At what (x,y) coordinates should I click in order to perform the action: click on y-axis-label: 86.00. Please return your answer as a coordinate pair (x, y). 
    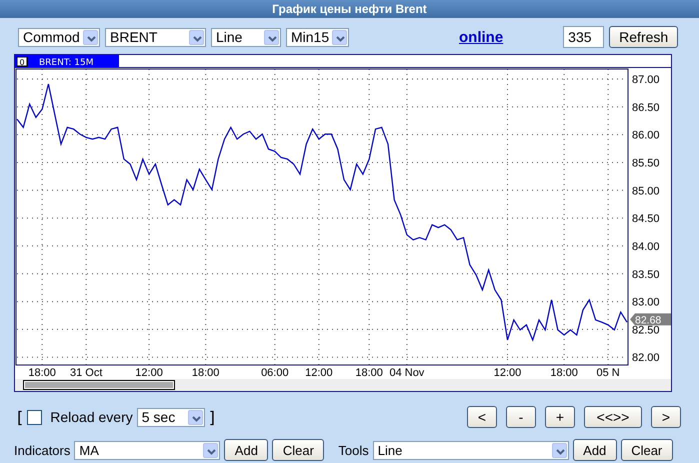
    Looking at the image, I should click on (646, 136).